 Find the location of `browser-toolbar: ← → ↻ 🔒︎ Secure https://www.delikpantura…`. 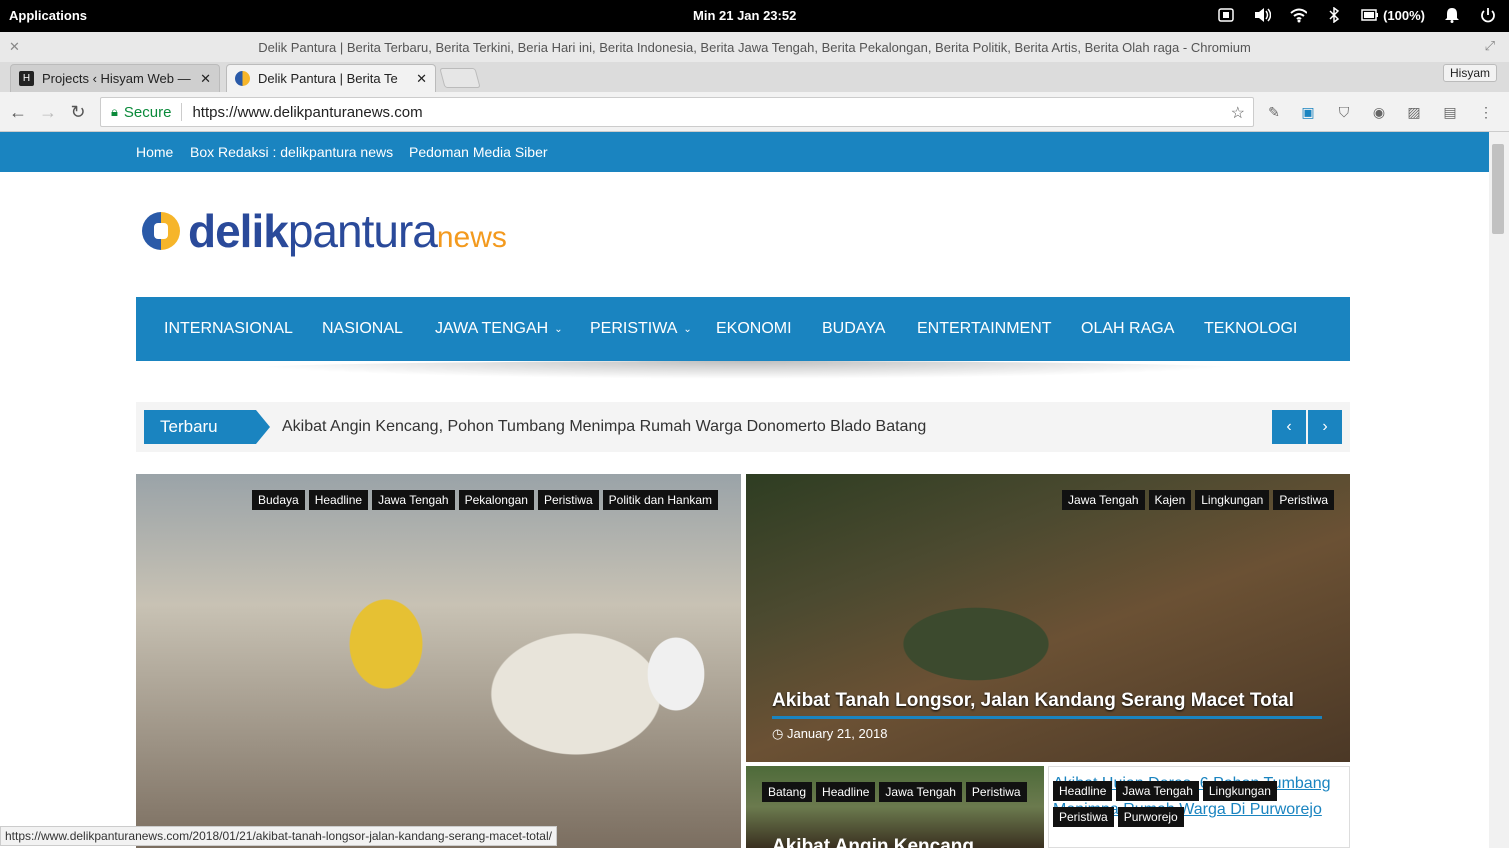

browser-toolbar: ← → ↻ 🔒︎ Secure https://www.delikpantura… is located at coordinates (754, 112).